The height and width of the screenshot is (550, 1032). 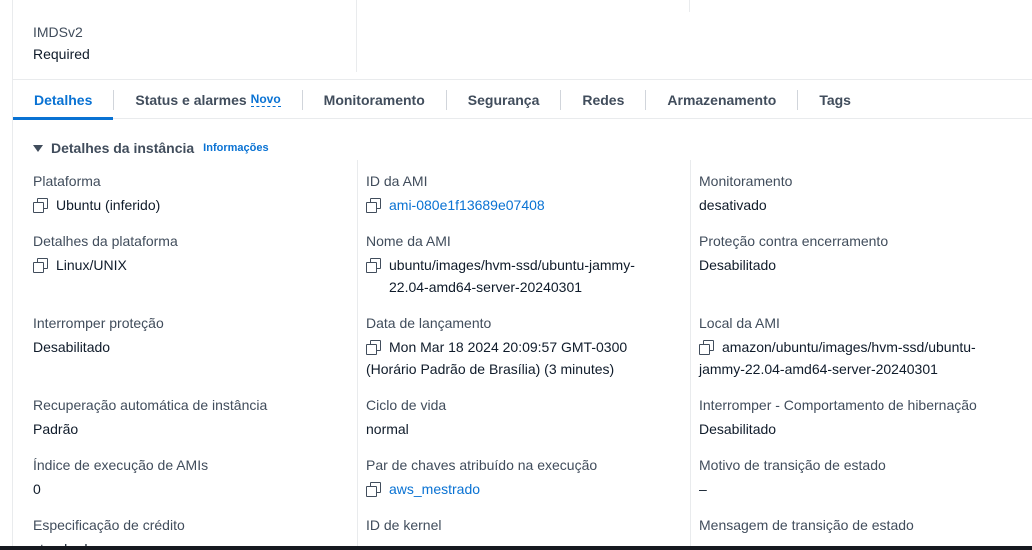 What do you see at coordinates (72, 347) in the screenshot?
I see `interromper-protecao-value: Desabilitado` at bounding box center [72, 347].